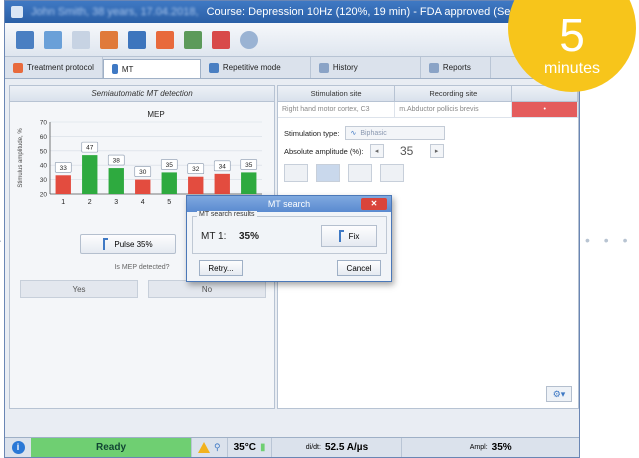  Describe the element at coordinates (127, 69) in the screenshot. I see `tab-label: MT` at that location.